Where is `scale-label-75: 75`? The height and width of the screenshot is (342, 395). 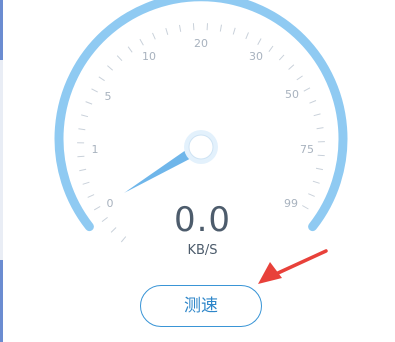
scale-label-75: 75 is located at coordinates (307, 149).